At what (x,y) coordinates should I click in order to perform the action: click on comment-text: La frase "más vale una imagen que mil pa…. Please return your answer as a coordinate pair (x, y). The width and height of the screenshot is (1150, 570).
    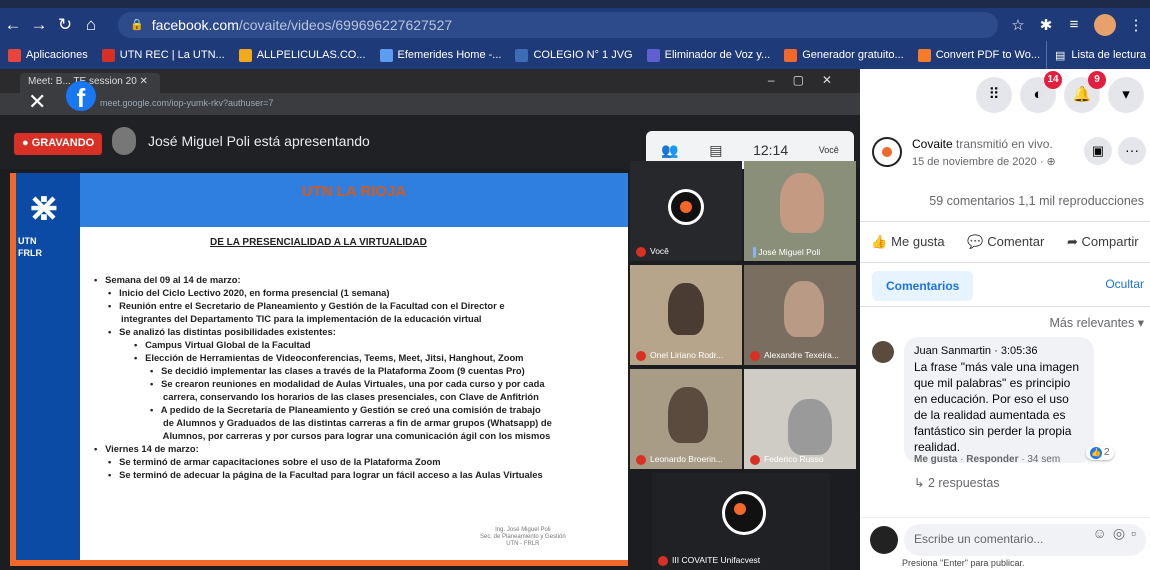
    Looking at the image, I should click on (997, 407).